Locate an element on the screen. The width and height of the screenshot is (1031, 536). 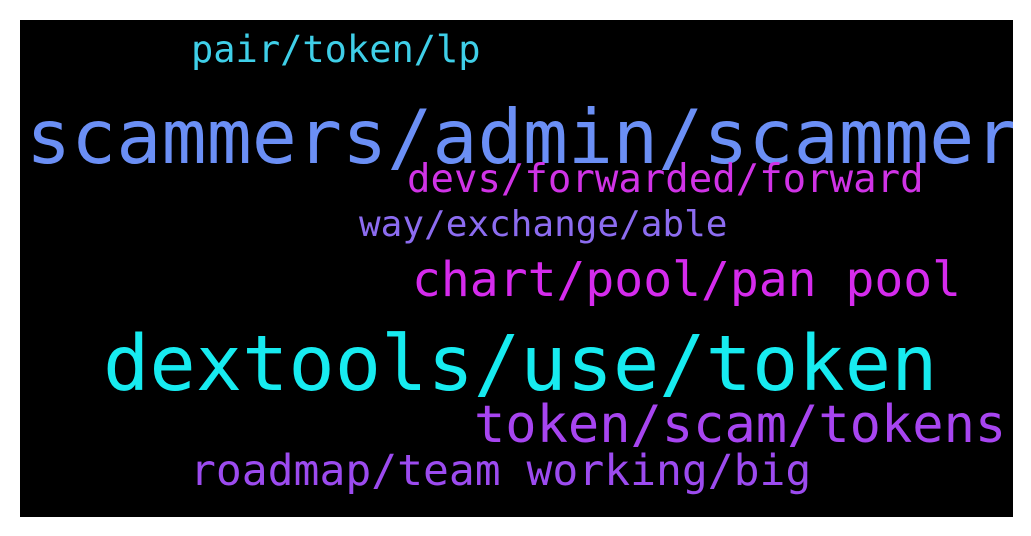
word-pair-token-lp: pair/token/lp is located at coordinates (336, 49).